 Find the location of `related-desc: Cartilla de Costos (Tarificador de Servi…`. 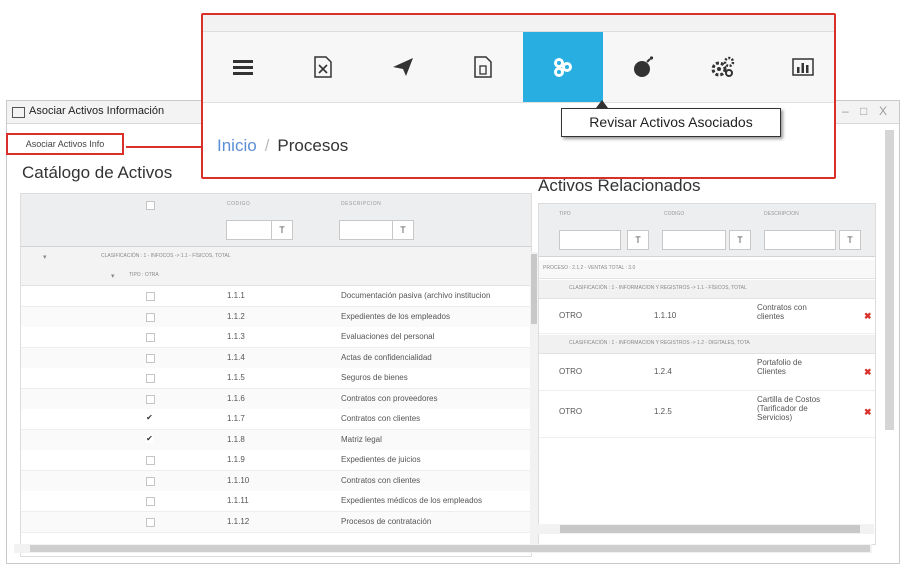

related-desc: Cartilla de Costos (Tarificador de Servi… is located at coordinates (789, 408).